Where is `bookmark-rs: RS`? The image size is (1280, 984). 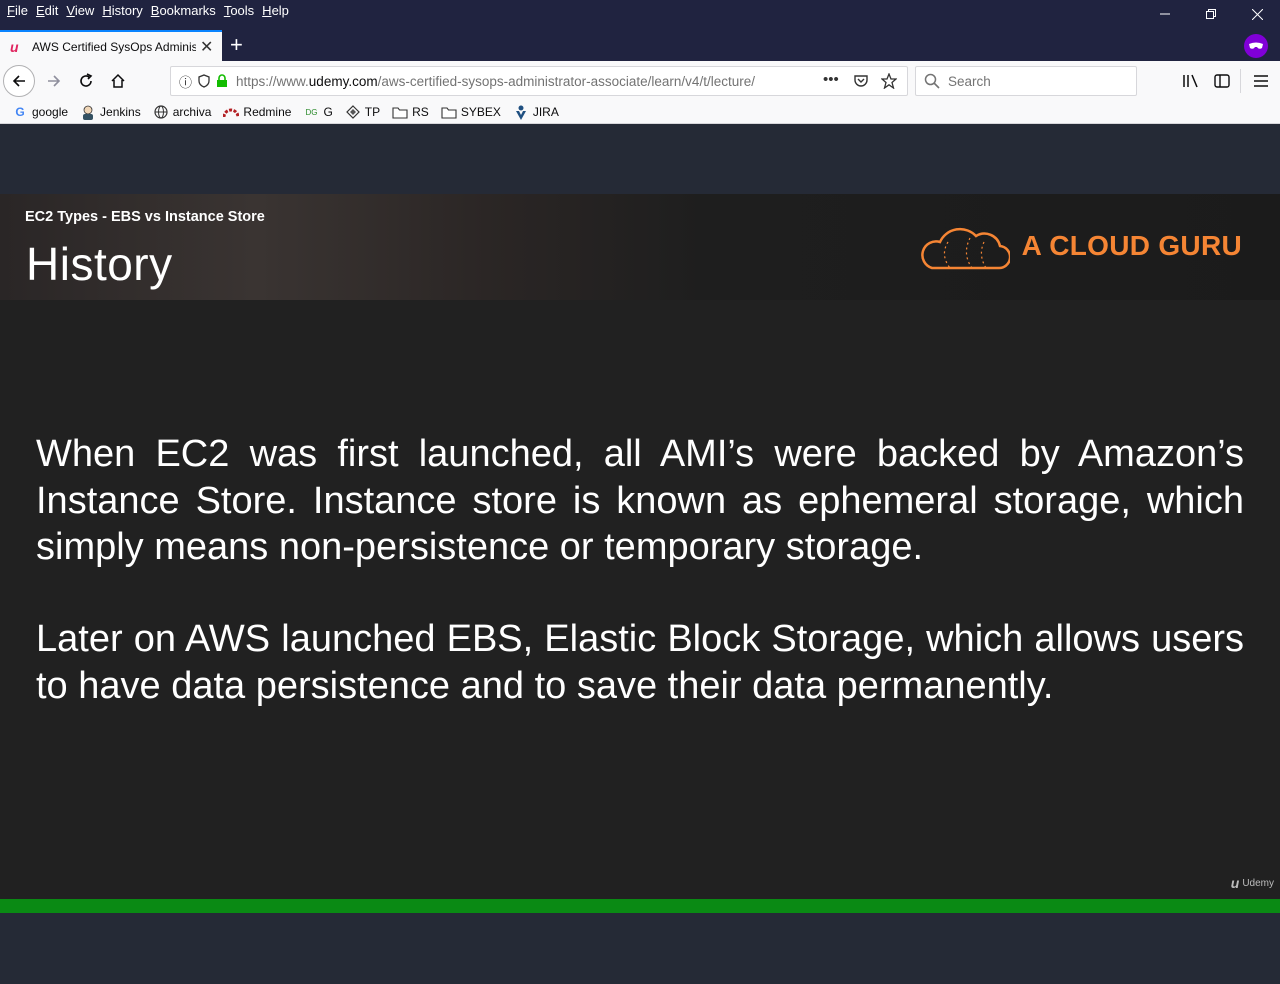
bookmark-rs: RS is located at coordinates (410, 112).